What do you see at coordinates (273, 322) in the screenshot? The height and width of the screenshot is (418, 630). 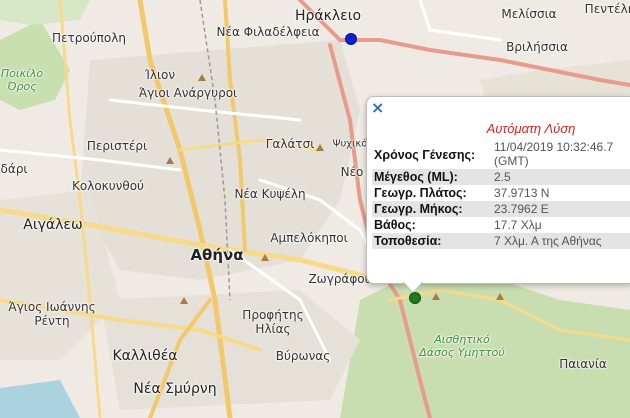 I see `label-profitis-ilias: Προφήτης Ηλίας` at bounding box center [273, 322].